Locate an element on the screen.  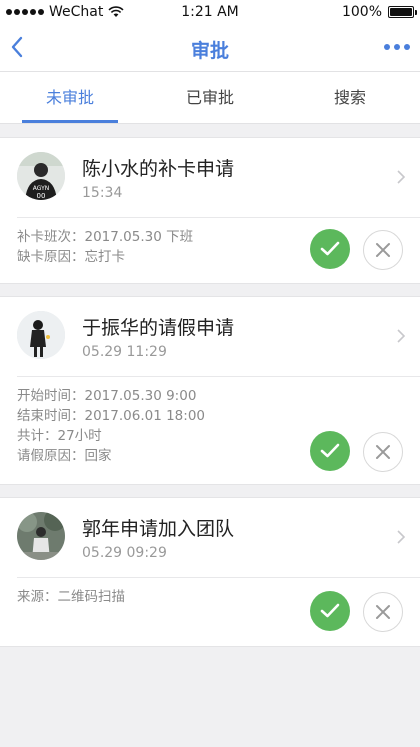
detail-row: 开始时间：2017.05.30 9:00 is located at coordinates (111, 396).